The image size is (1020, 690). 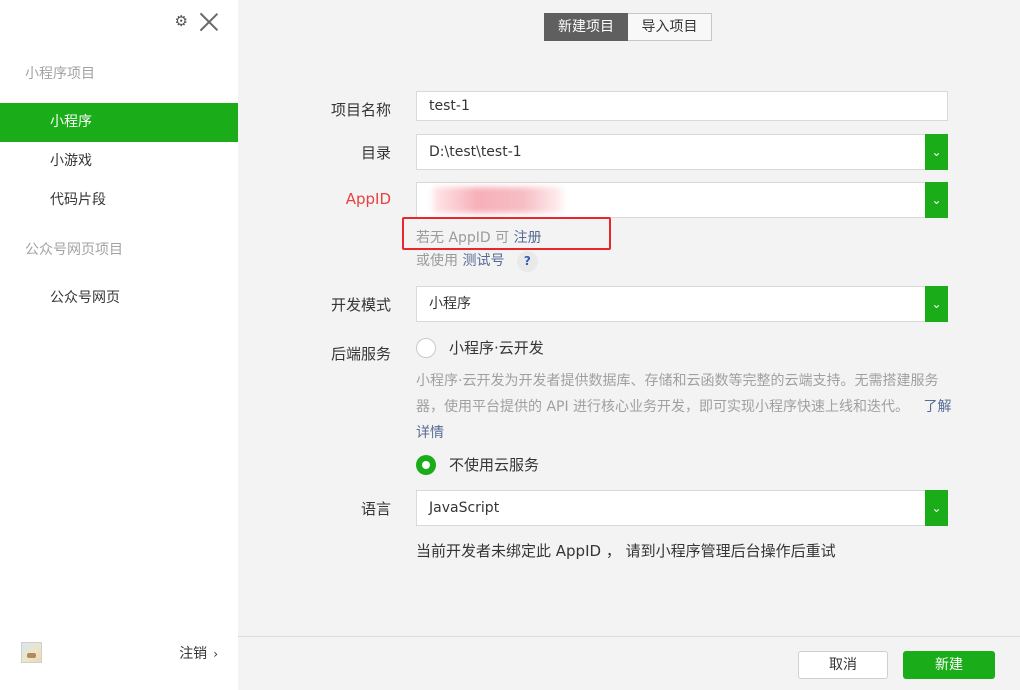 I want to click on close-icon, so click(x=209, y=21).